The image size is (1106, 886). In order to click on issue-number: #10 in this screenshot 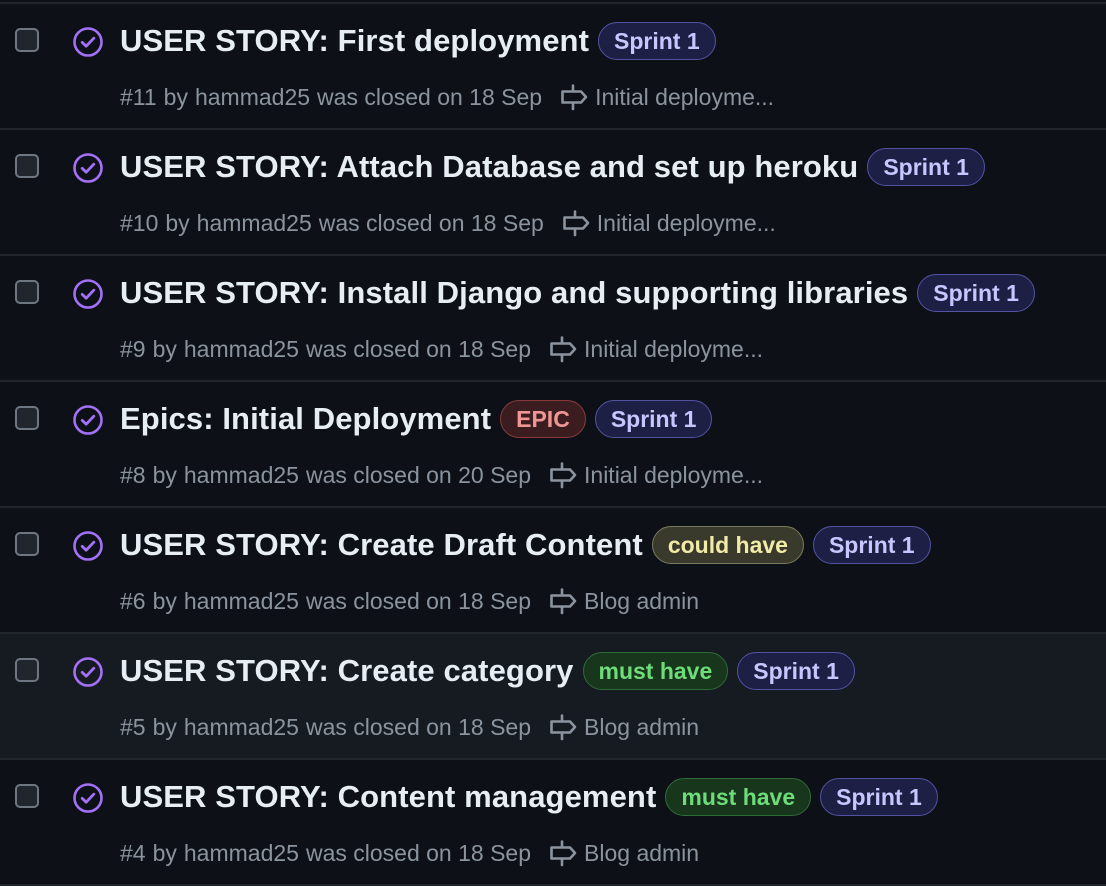, I will do `click(139, 222)`.